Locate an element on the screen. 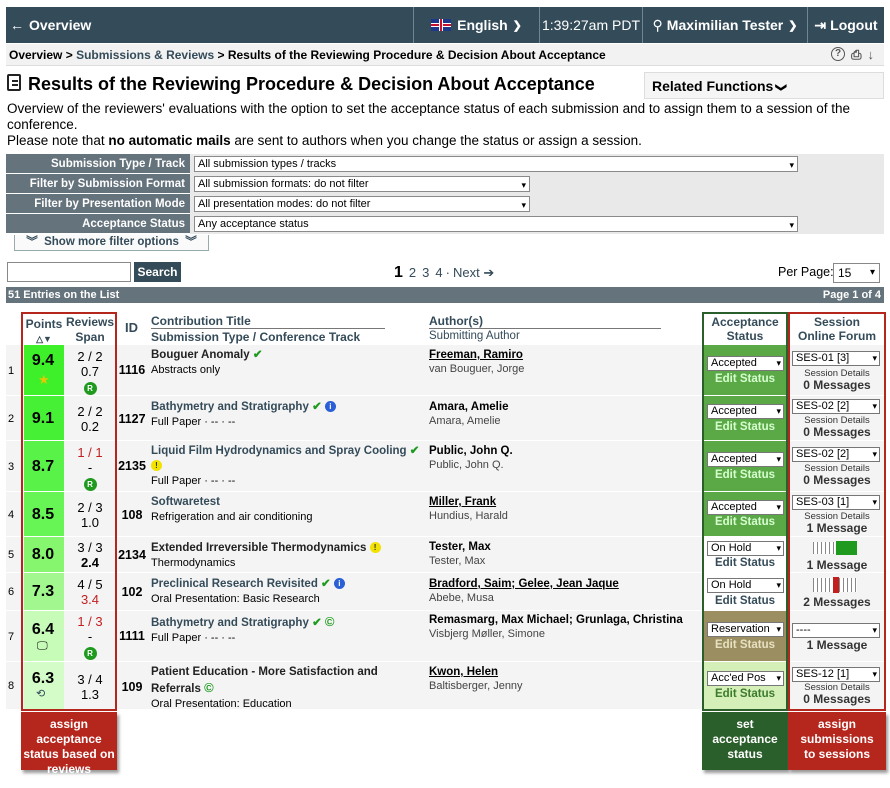  authors-header: Author(s) is located at coordinates (545, 321).